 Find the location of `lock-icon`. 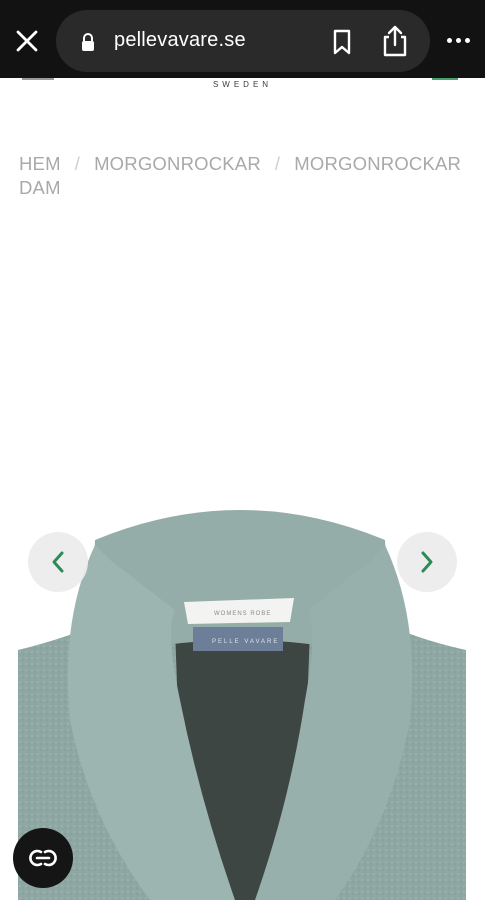

lock-icon is located at coordinates (88, 42).